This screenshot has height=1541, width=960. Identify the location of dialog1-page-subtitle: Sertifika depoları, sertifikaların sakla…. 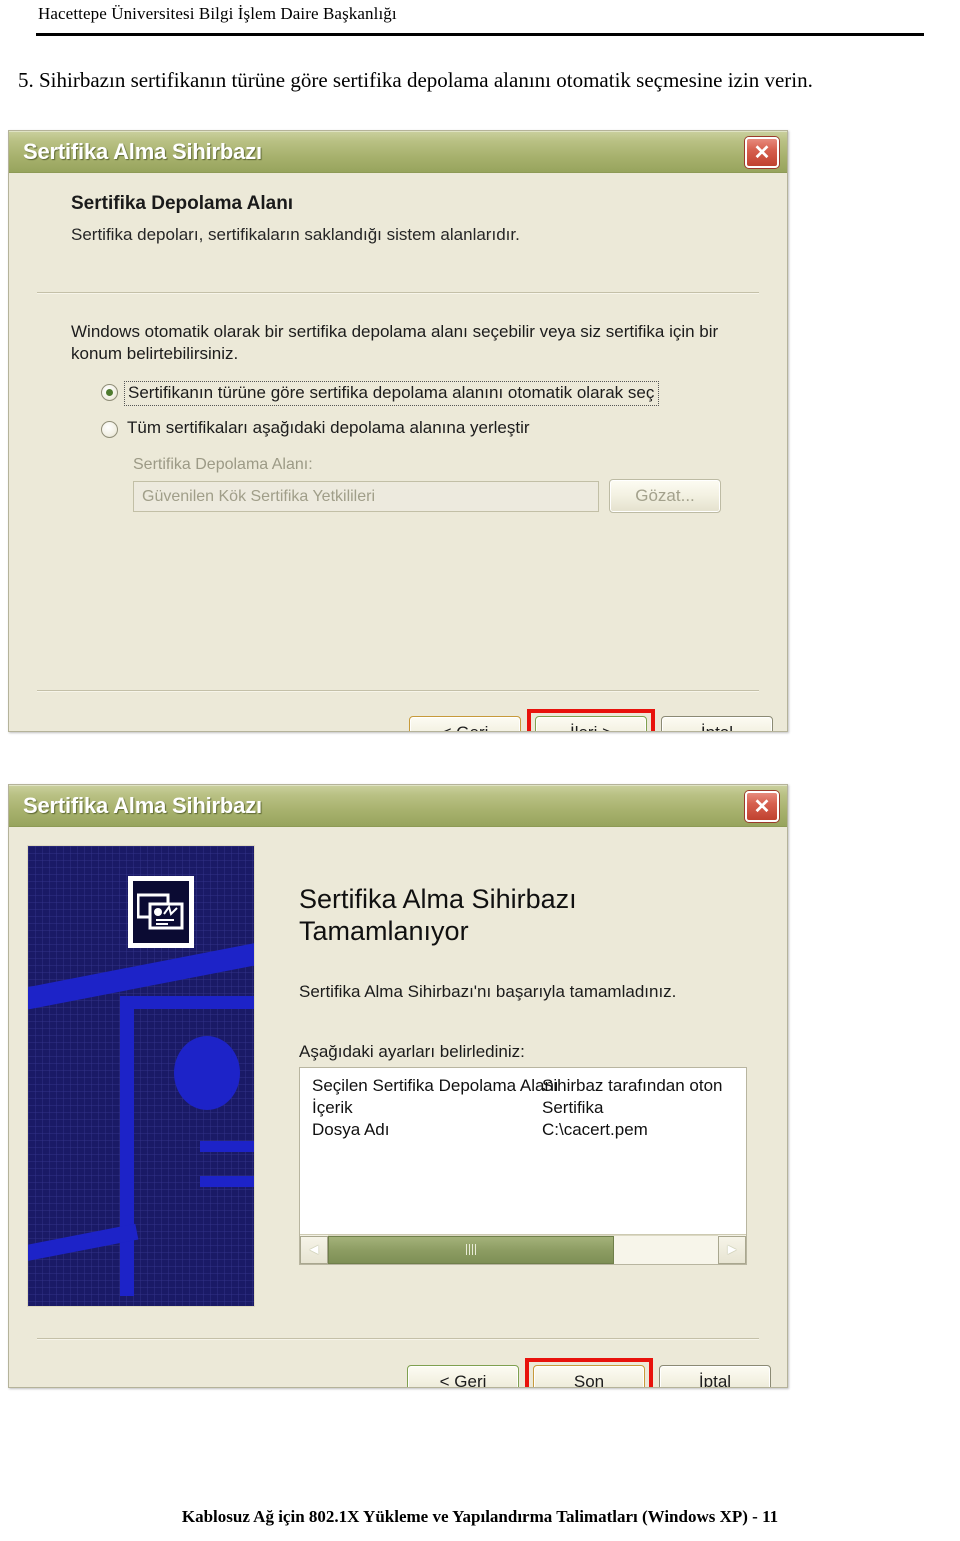
(295, 234).